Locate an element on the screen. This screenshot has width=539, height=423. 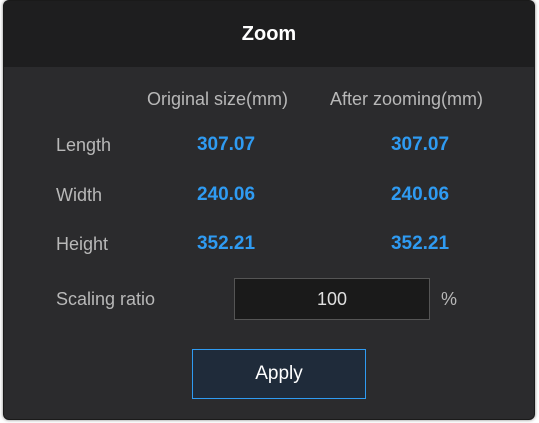
height-label: Height is located at coordinates (82, 244).